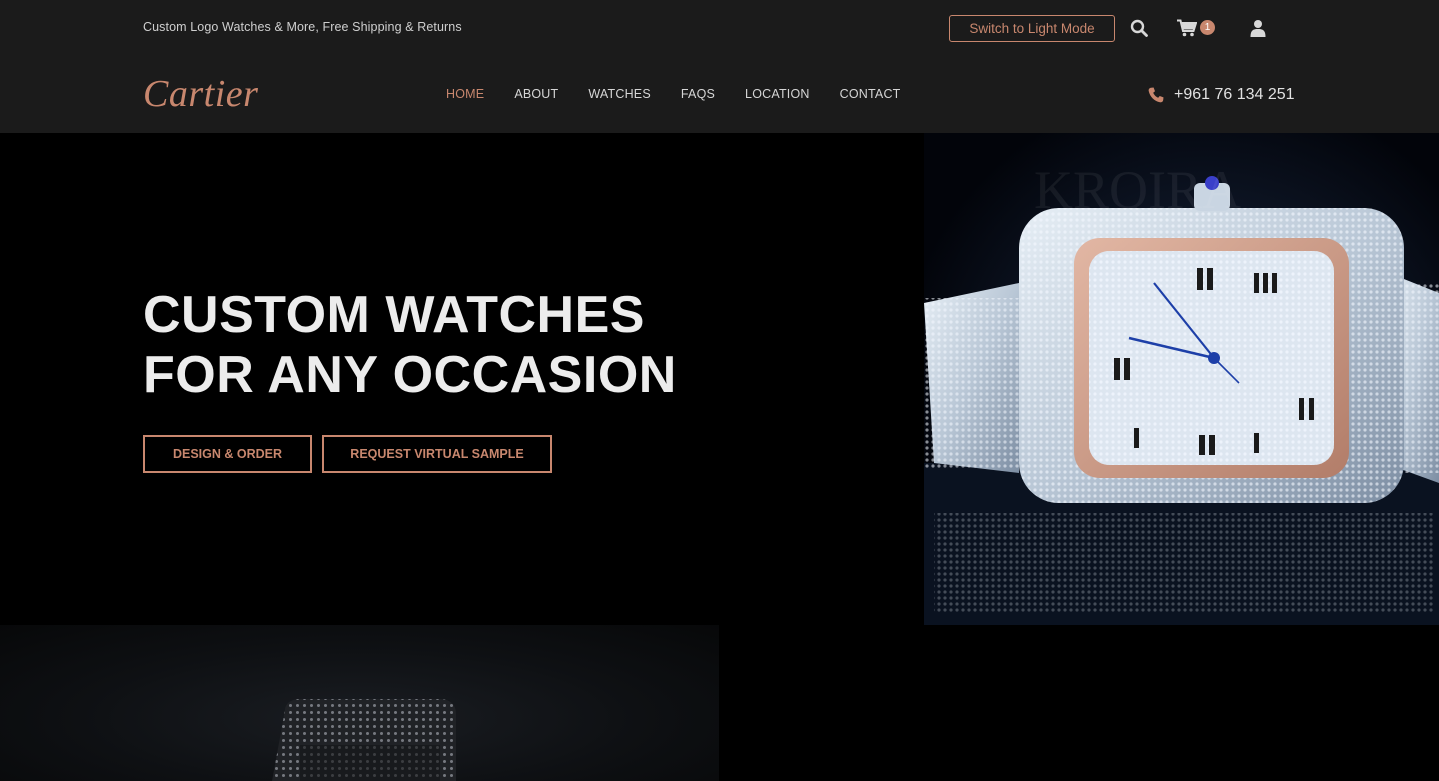  Describe the element at coordinates (777, 94) in the screenshot. I see `nav-item-location: LOCATION` at that location.